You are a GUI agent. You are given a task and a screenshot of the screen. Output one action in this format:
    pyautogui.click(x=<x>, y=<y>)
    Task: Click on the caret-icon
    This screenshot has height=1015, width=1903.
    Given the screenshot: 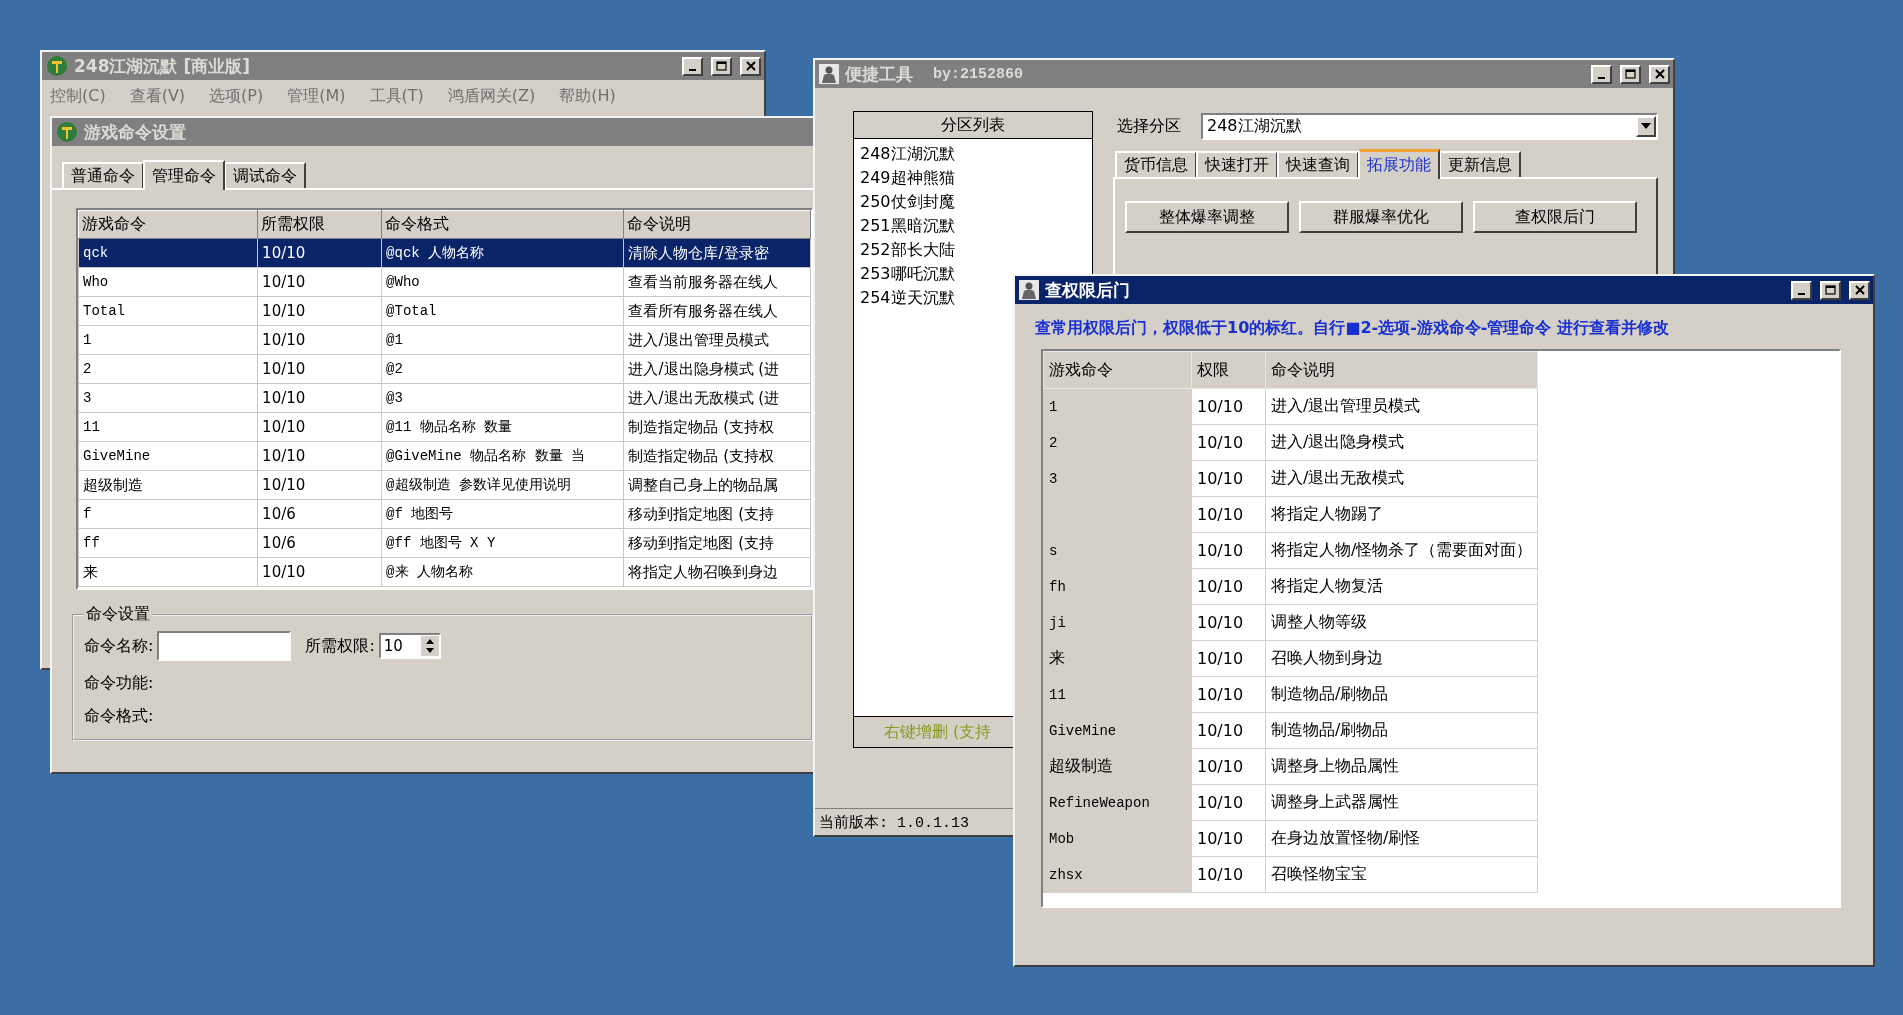 What is the action you would take?
    pyautogui.click(x=1646, y=126)
    